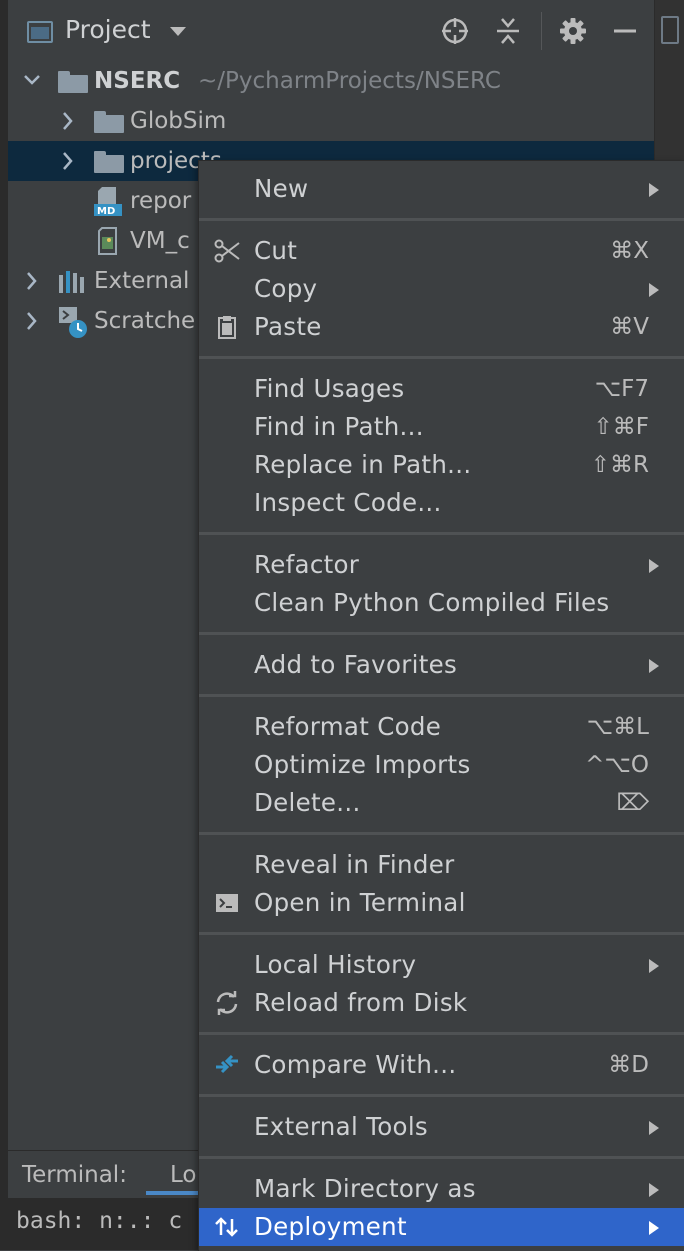  I want to click on menu-item-refactor: Refactor, so click(441, 565).